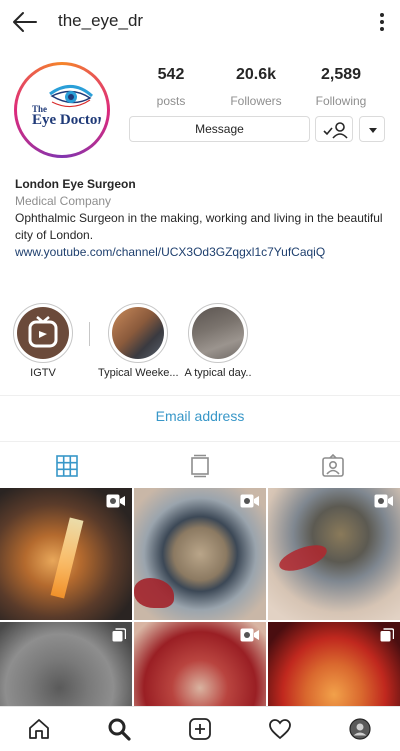 Image resolution: width=400 pixels, height=751 pixels. I want to click on eye-doctor-logo: The Eye Doctor, so click(62, 110).